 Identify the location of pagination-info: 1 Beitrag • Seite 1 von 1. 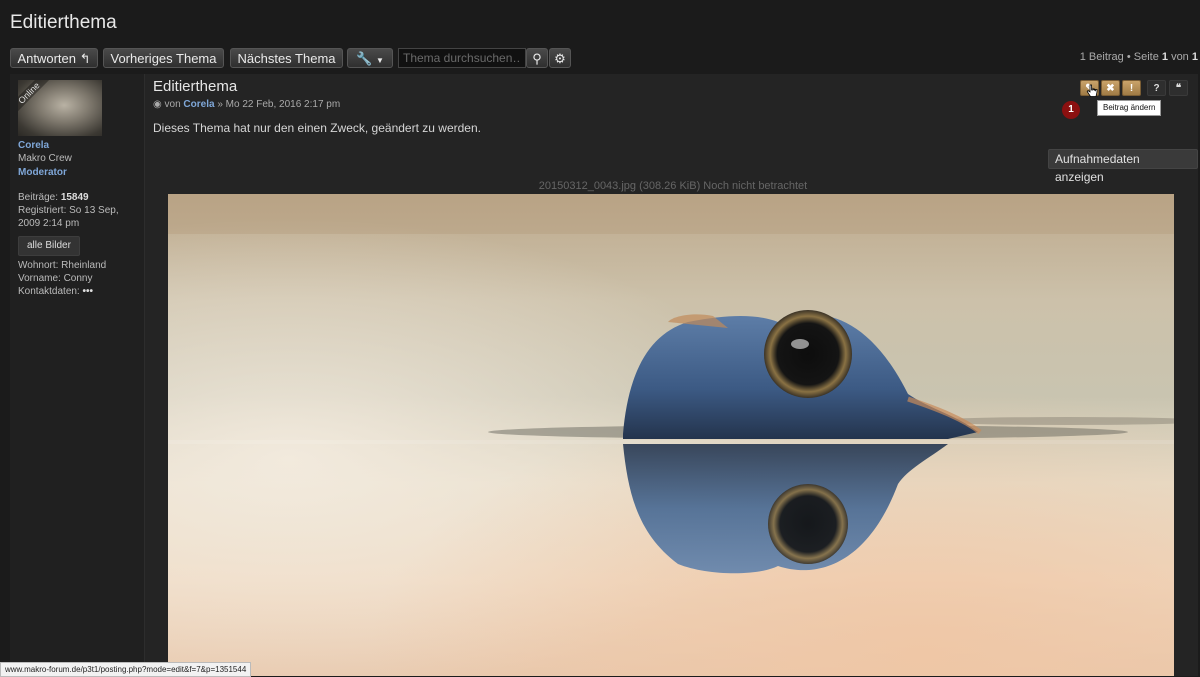
(1139, 57).